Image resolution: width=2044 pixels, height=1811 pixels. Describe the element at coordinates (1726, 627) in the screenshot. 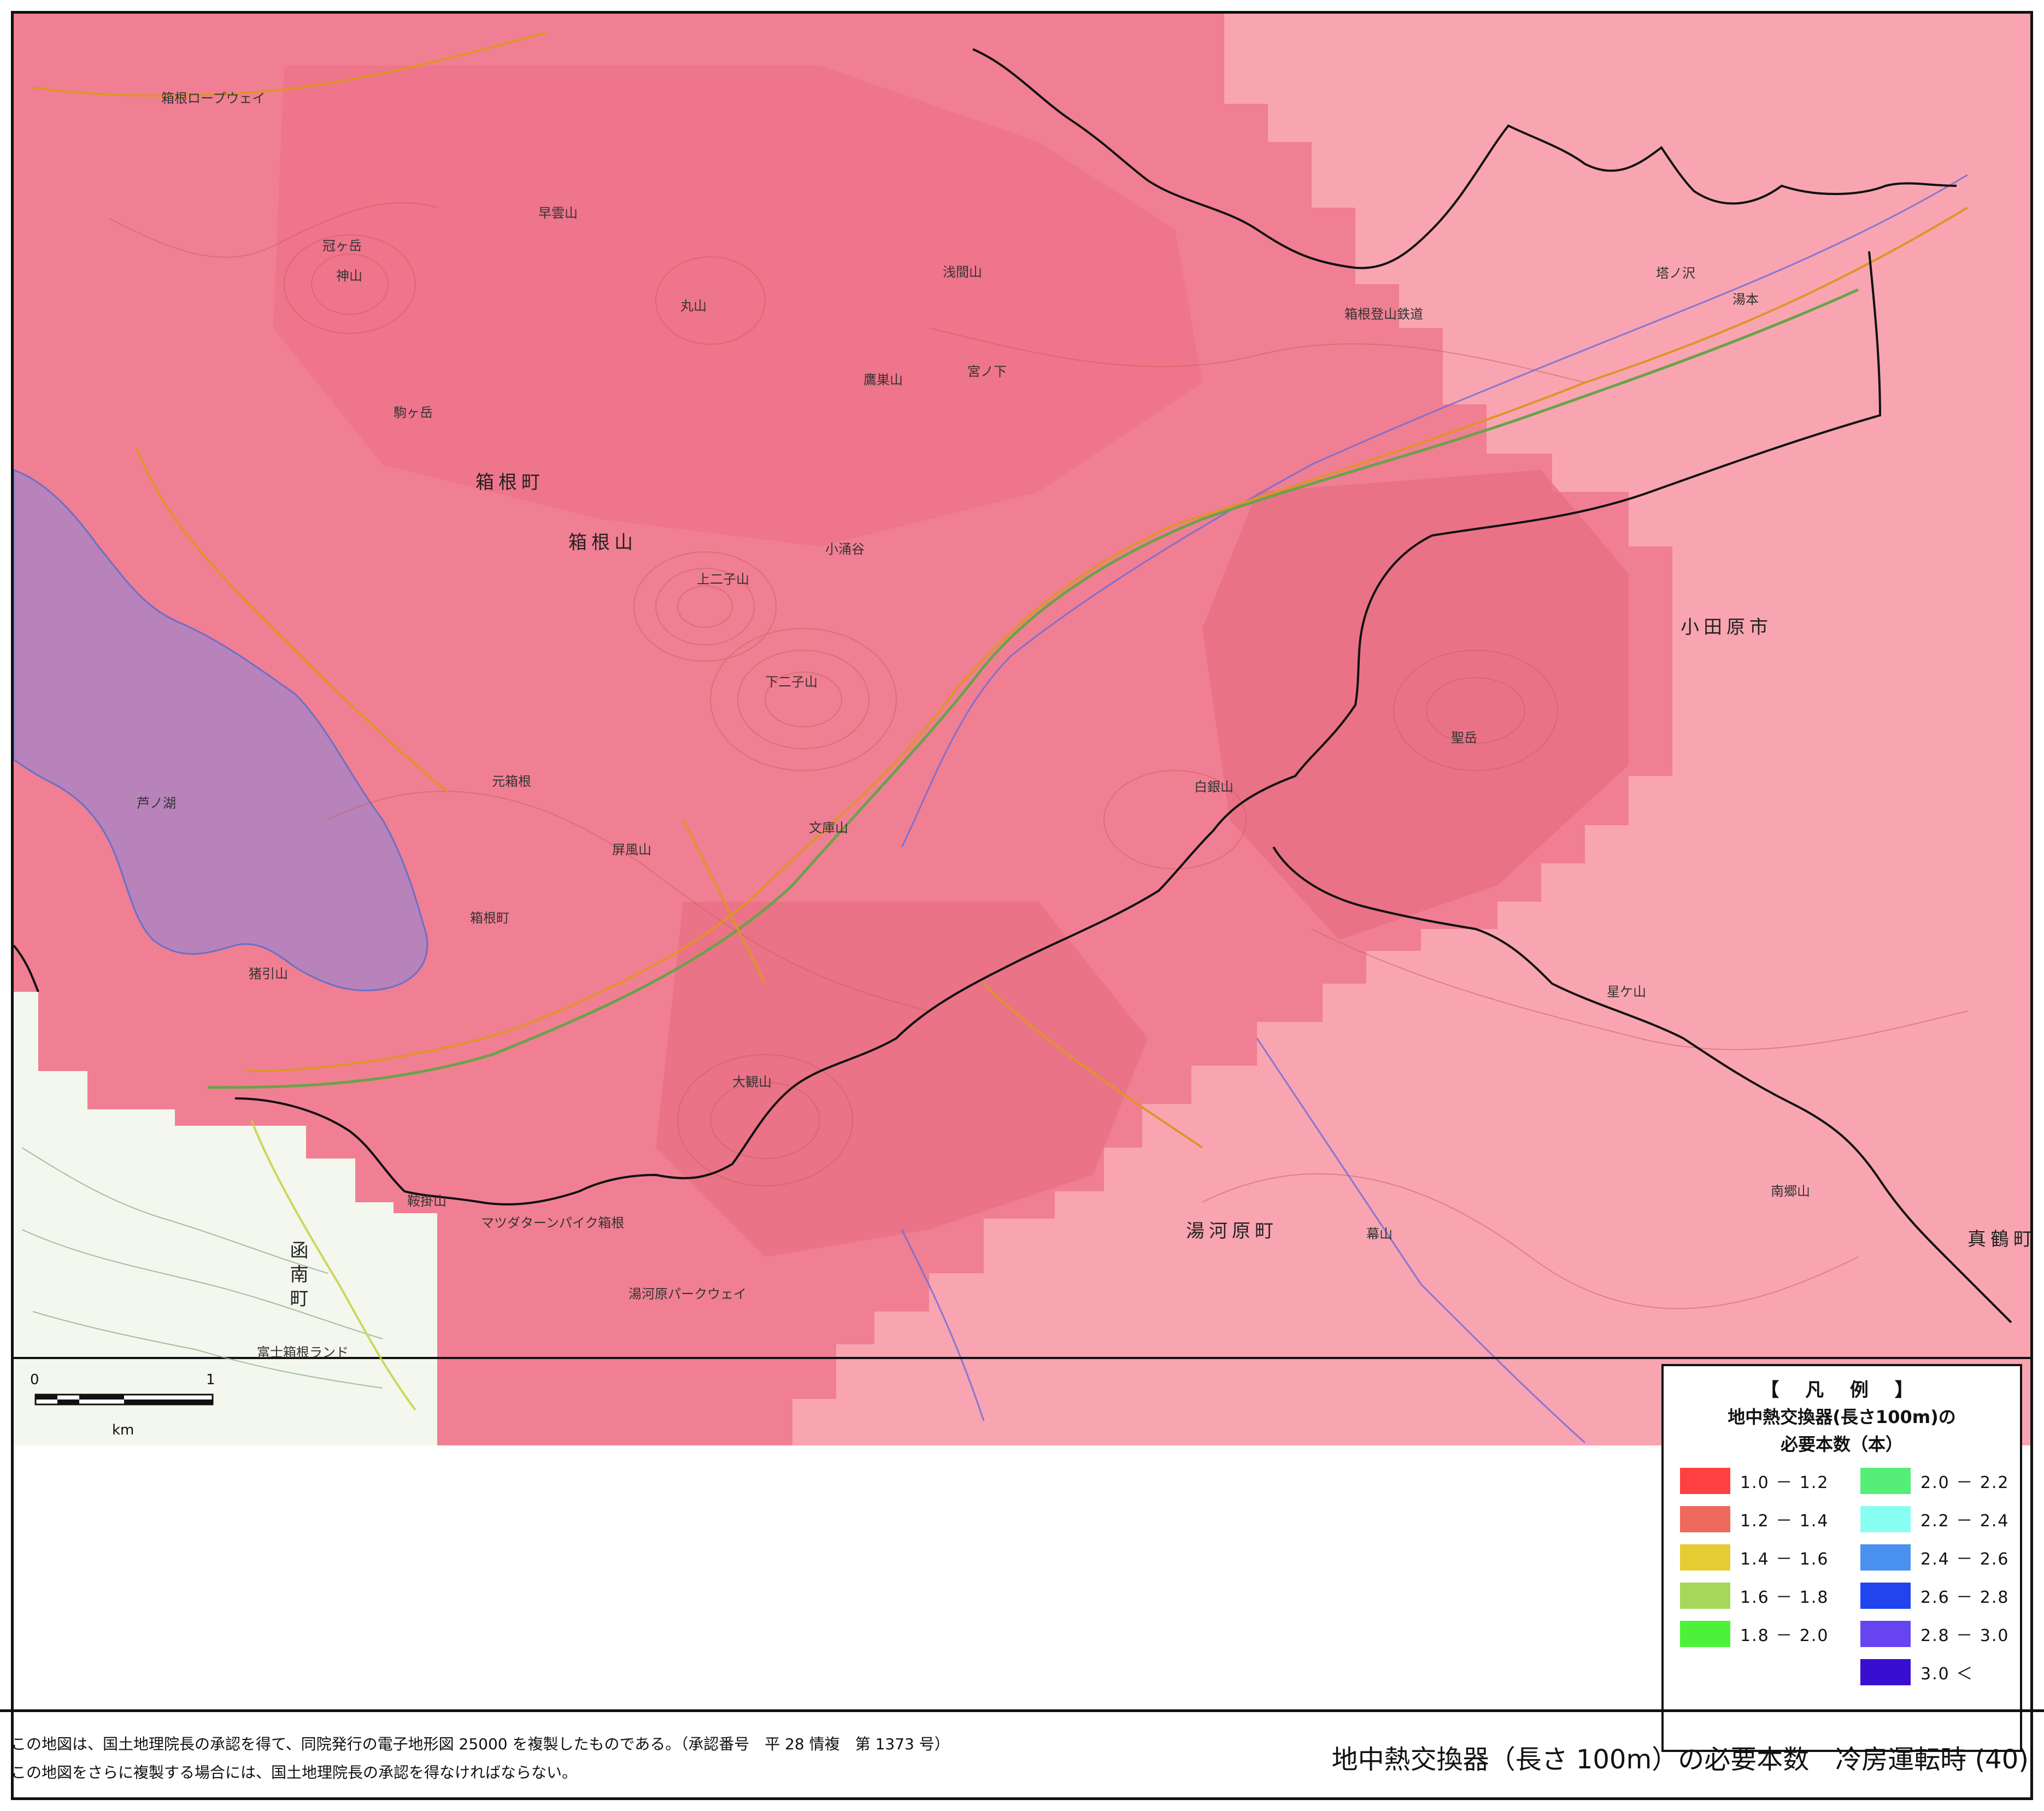

I see `label-odawara-city: 小田原市` at that location.